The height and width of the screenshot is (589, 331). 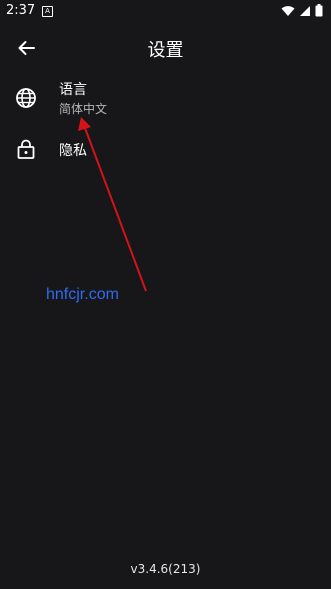 I want to click on status-icons, so click(x=302, y=10).